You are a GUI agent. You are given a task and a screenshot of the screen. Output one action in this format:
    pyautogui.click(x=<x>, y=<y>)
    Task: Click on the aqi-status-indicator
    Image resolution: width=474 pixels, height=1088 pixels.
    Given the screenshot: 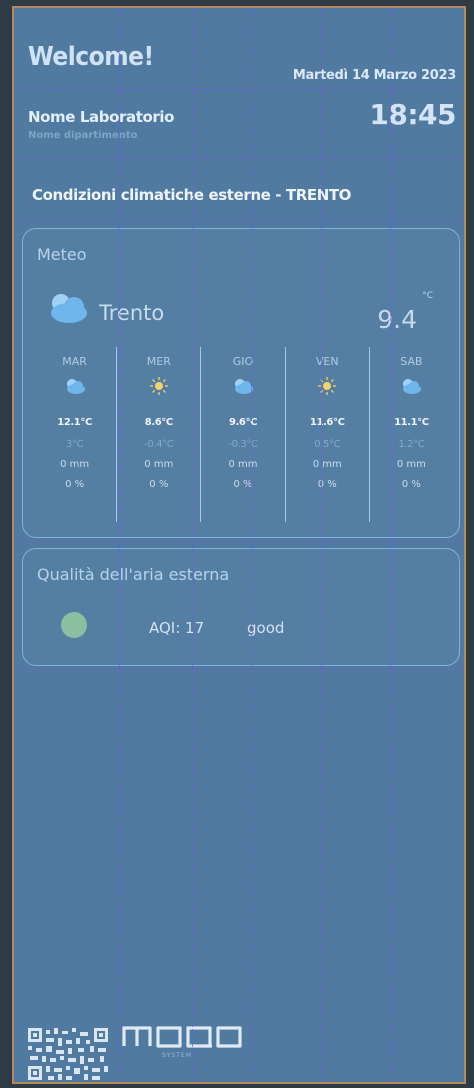 What is the action you would take?
    pyautogui.click(x=74, y=625)
    